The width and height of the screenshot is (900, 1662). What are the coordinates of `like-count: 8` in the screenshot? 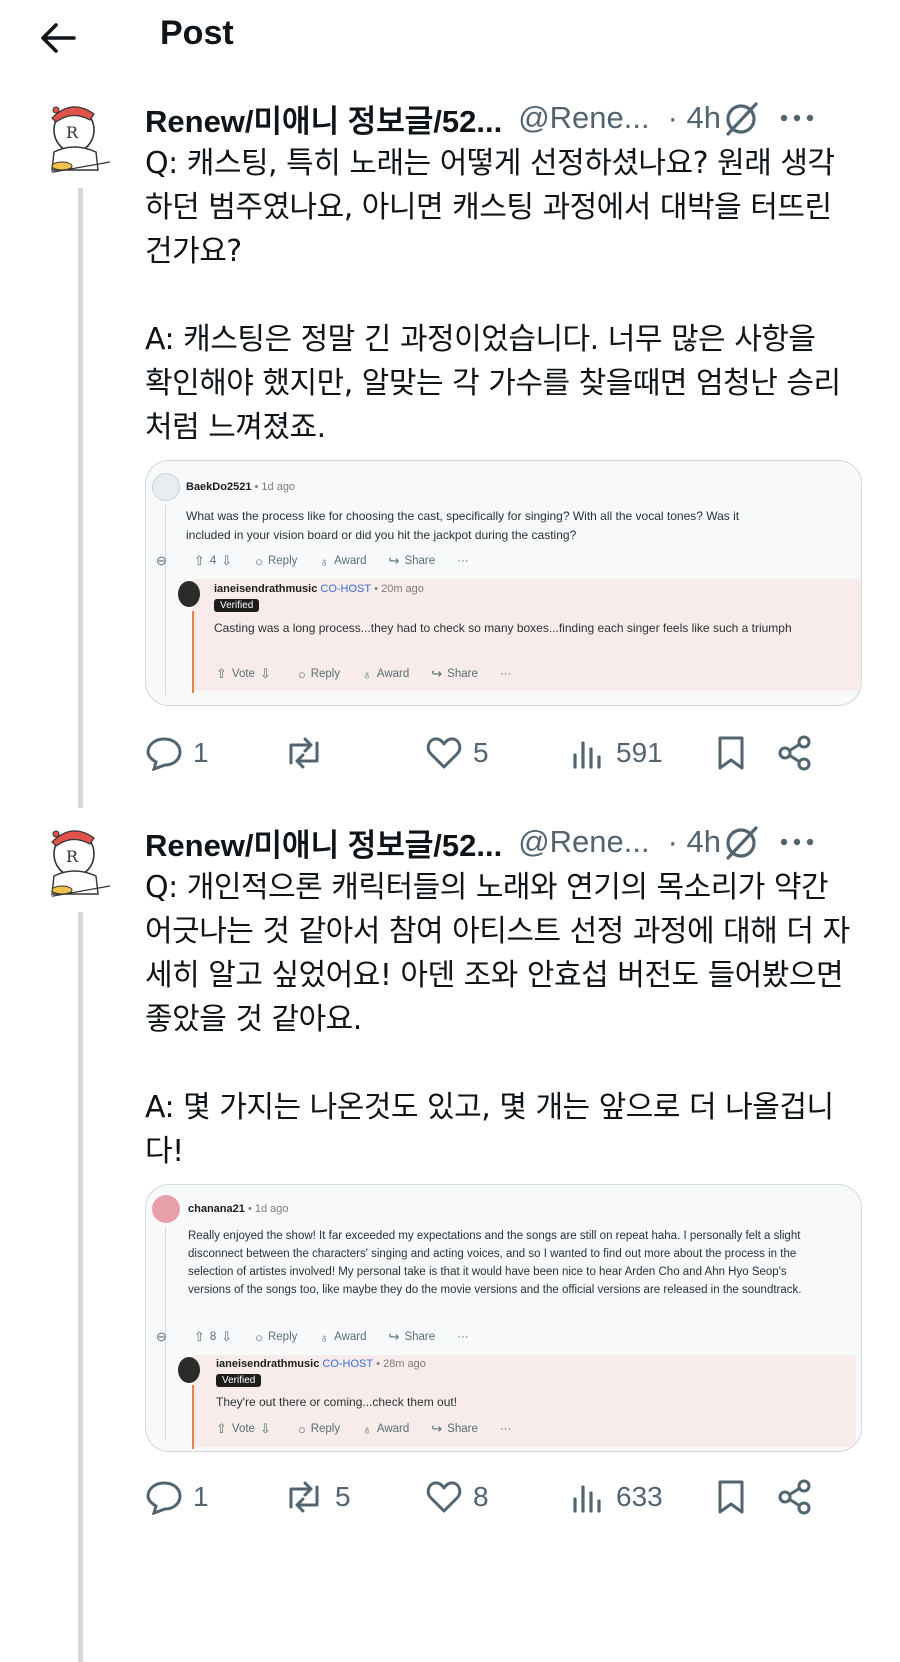 It's located at (481, 1496).